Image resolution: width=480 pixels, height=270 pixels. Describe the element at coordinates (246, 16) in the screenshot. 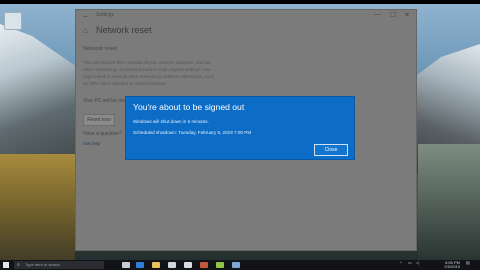

I see `settings-titlebar: ← Settings — ☐ ✕` at that location.